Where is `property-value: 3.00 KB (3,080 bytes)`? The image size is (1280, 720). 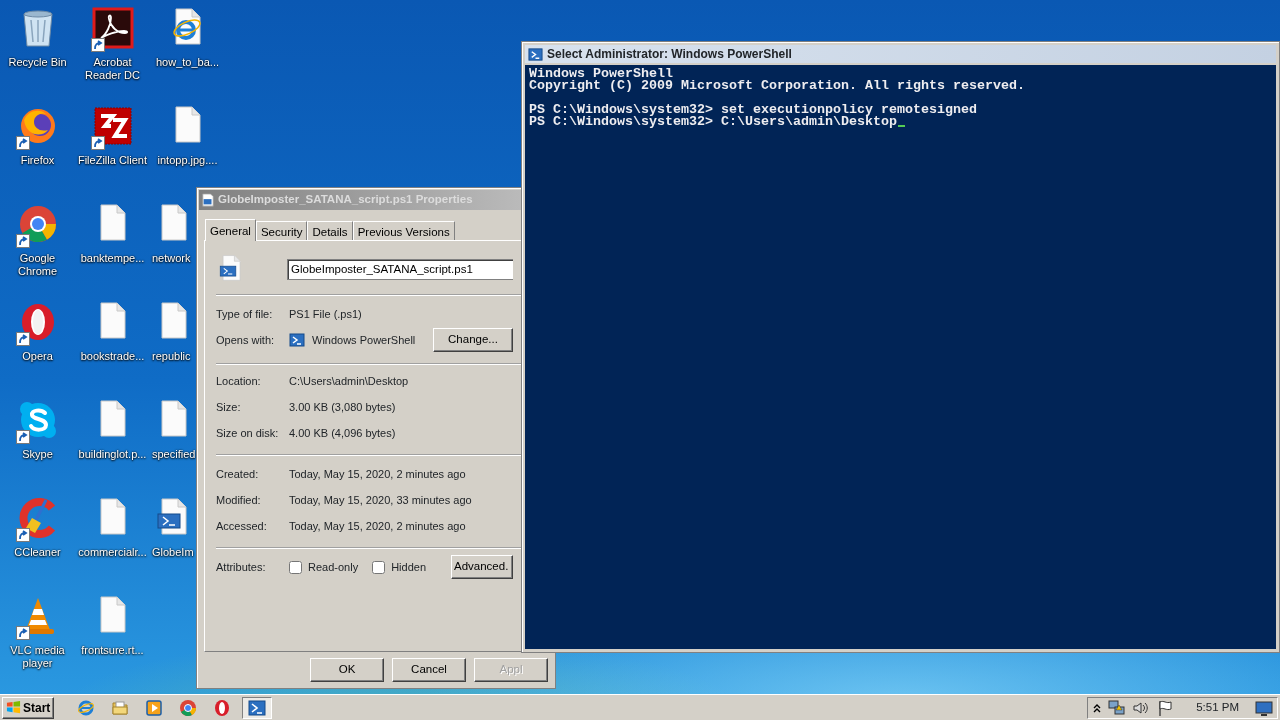 property-value: 3.00 KB (3,080 bytes) is located at coordinates (342, 407).